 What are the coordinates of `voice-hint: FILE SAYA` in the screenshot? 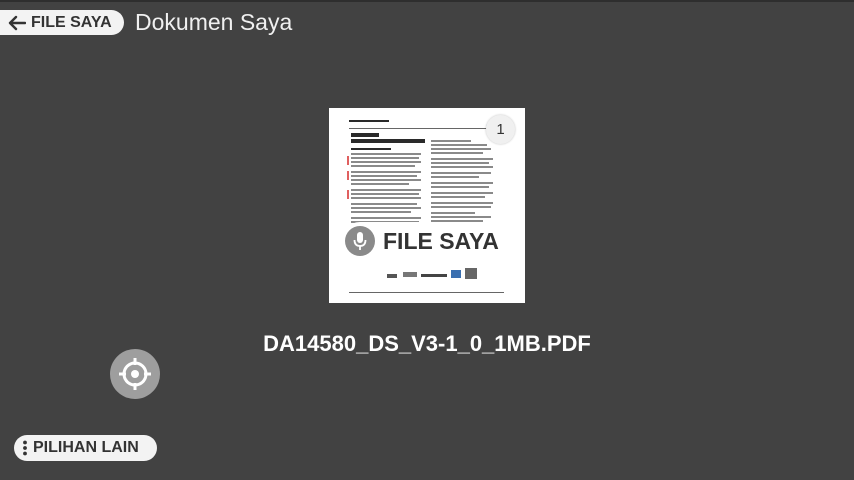 It's located at (426, 241).